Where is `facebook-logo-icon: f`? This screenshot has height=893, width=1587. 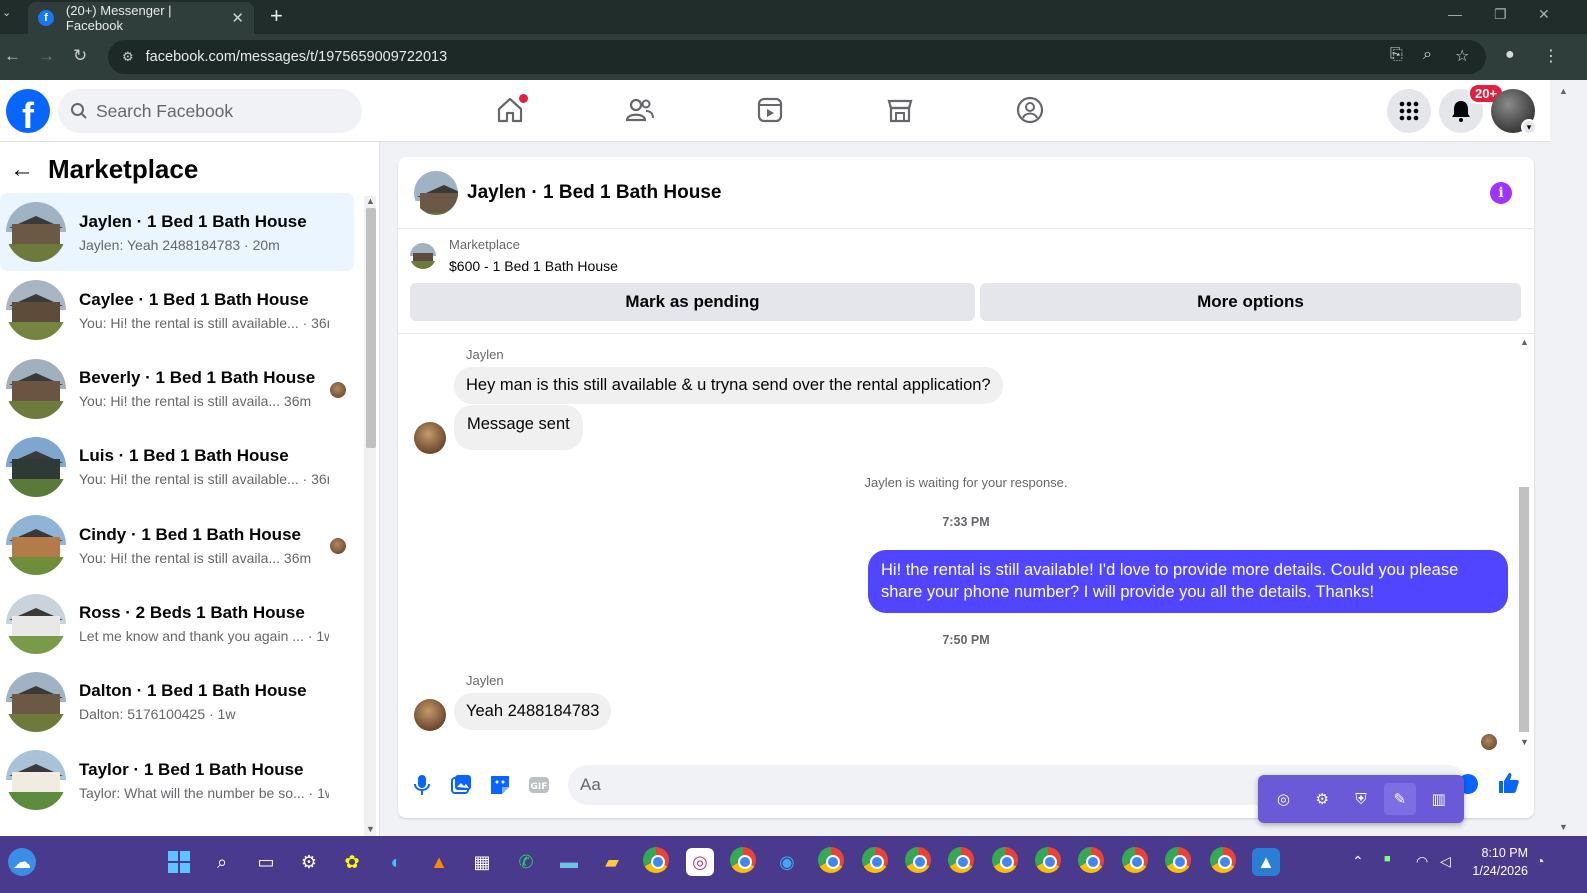
facebook-logo-icon: f is located at coordinates (28, 111).